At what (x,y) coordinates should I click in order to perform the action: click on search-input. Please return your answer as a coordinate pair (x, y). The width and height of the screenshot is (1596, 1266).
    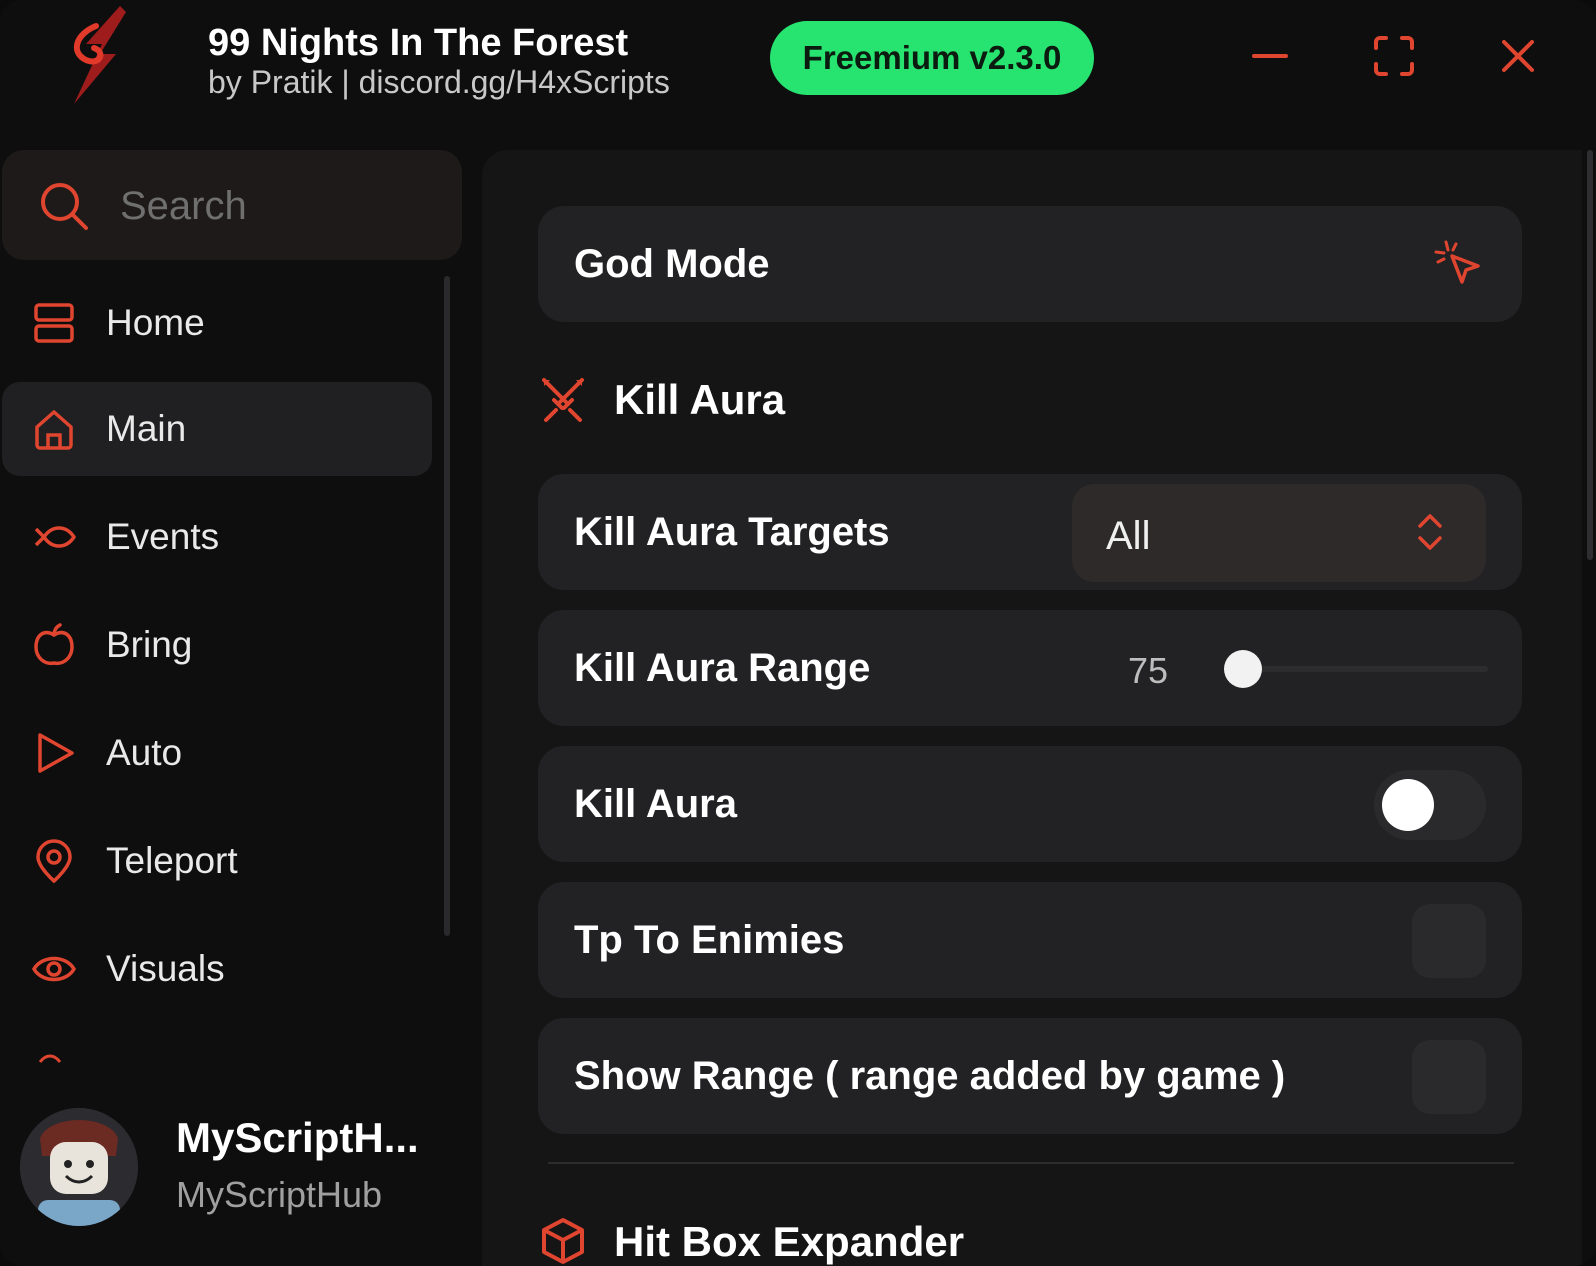
    Looking at the image, I should click on (280, 206).